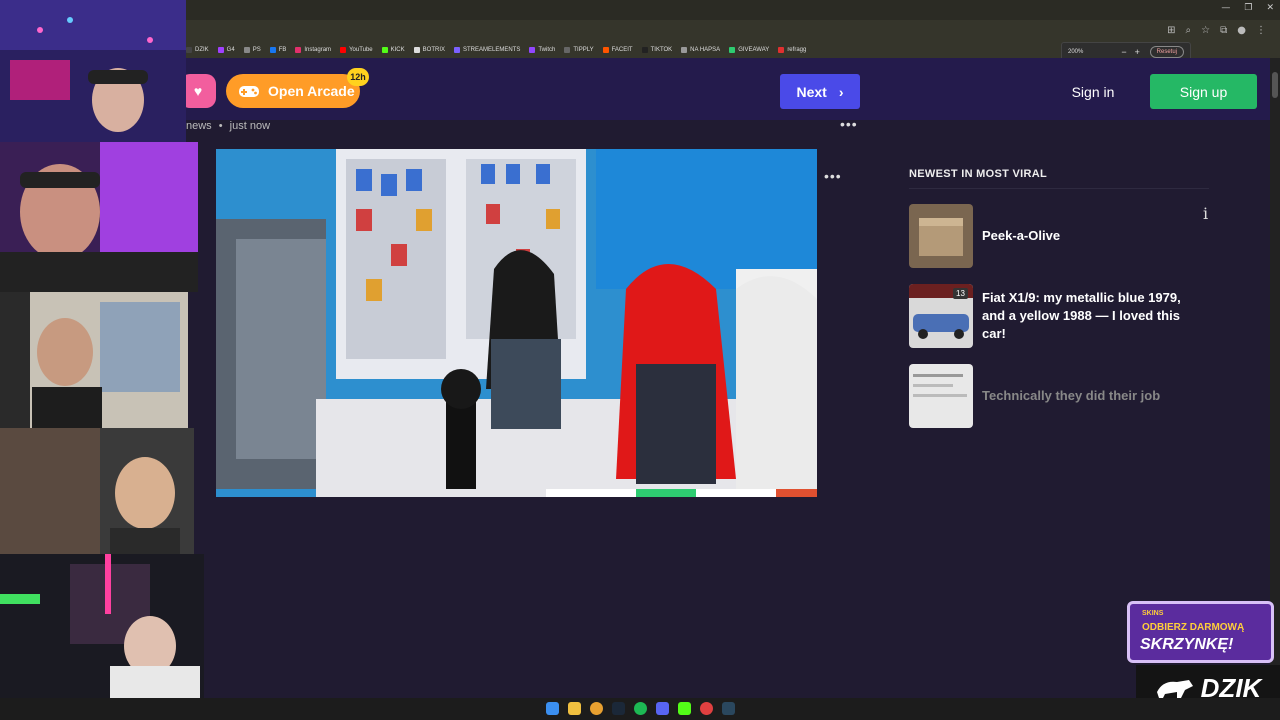 This screenshot has height=720, width=1280. I want to click on bookmark-label: DZIK, so click(202, 50).